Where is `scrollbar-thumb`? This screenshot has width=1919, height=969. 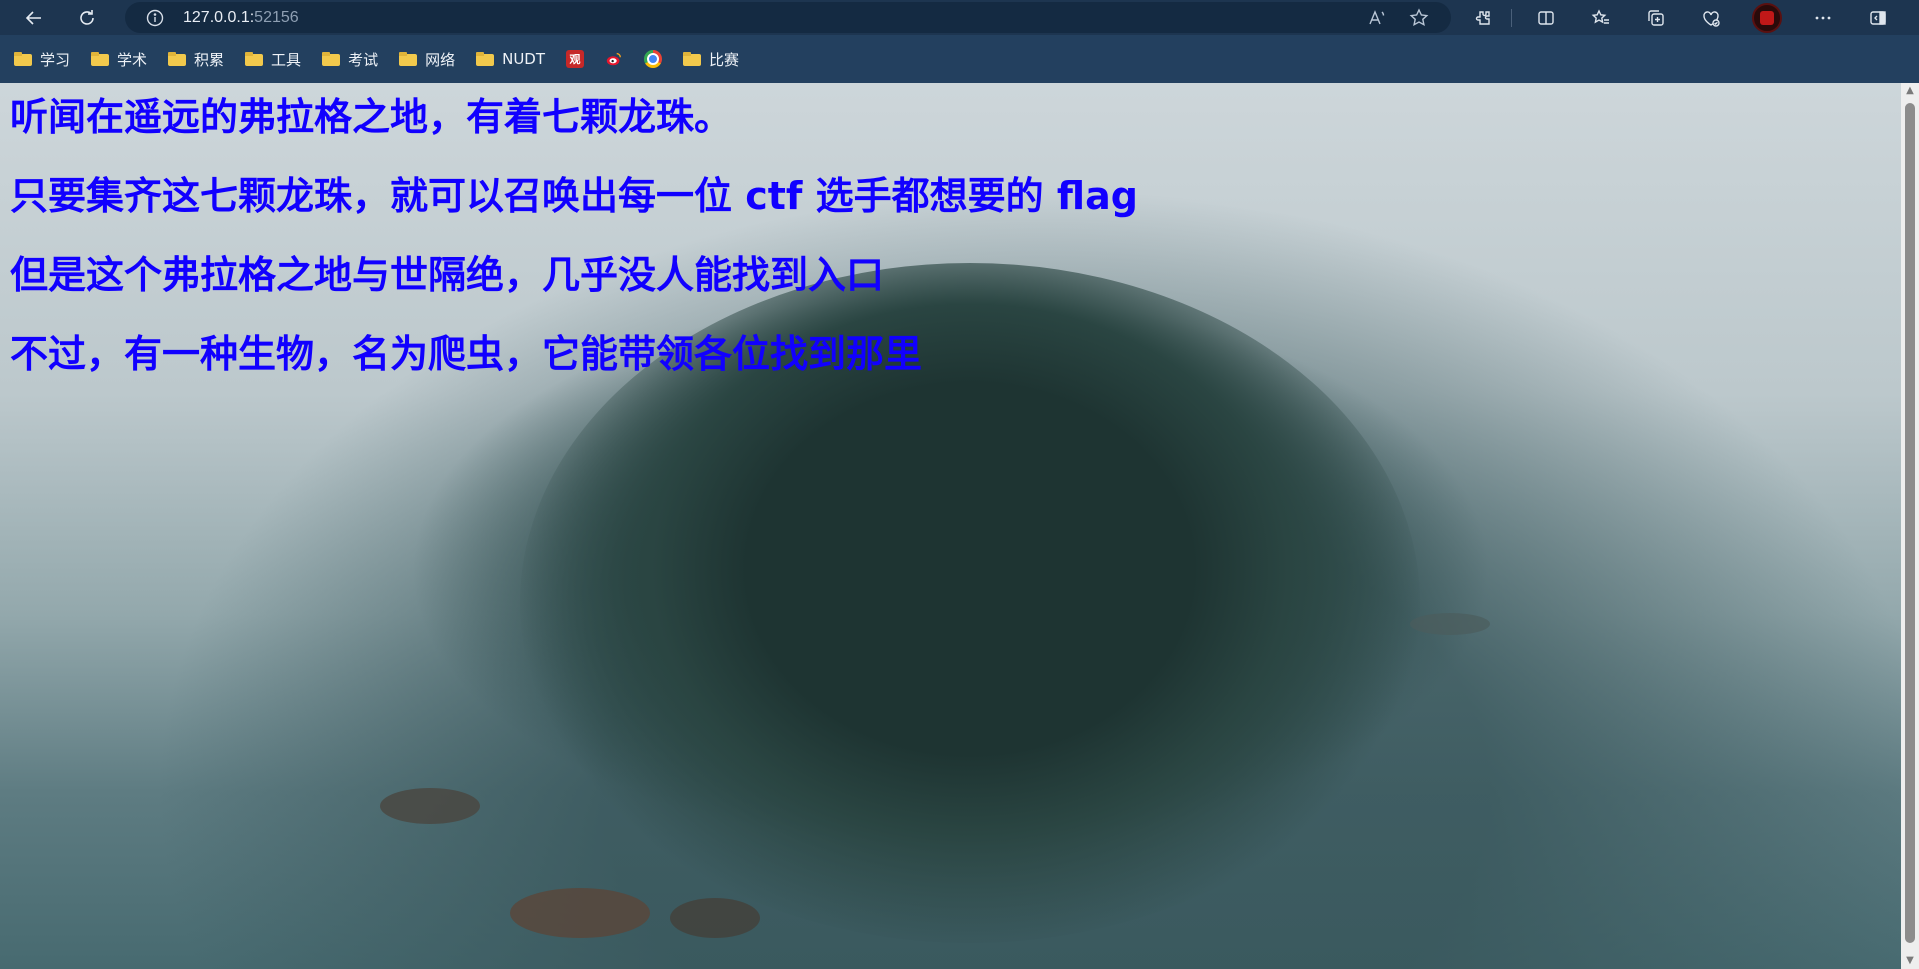 scrollbar-thumb is located at coordinates (1910, 523).